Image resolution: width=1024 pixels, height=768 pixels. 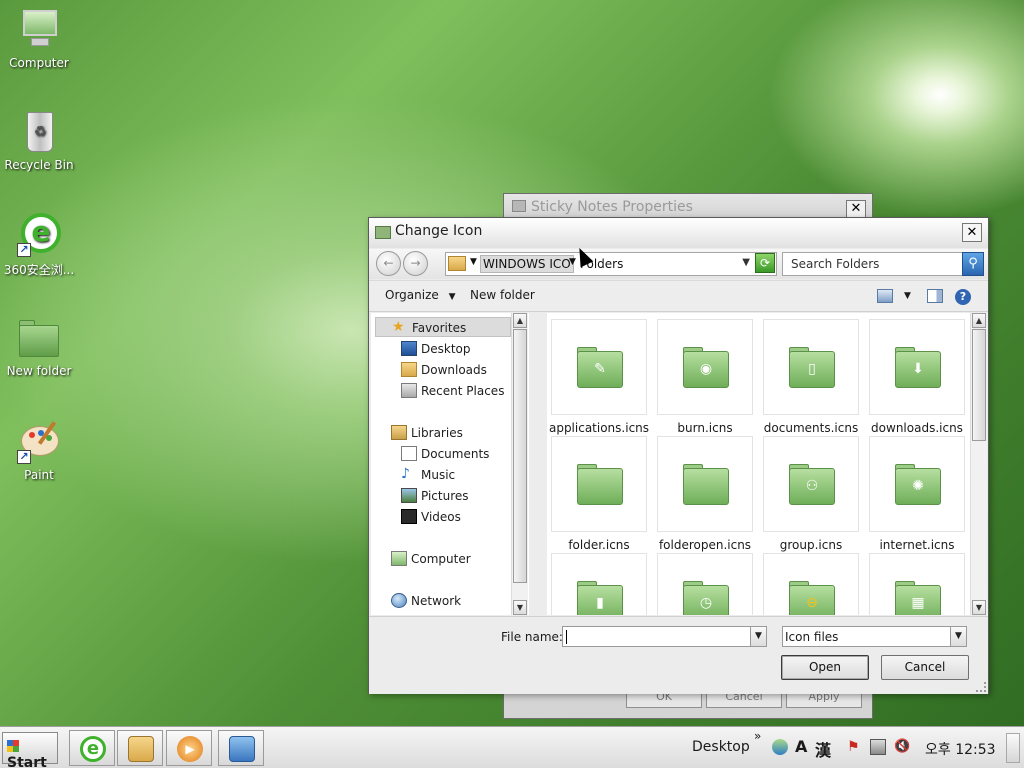 I want to click on desktop-toolbar-label: Desktop, so click(x=721, y=747).